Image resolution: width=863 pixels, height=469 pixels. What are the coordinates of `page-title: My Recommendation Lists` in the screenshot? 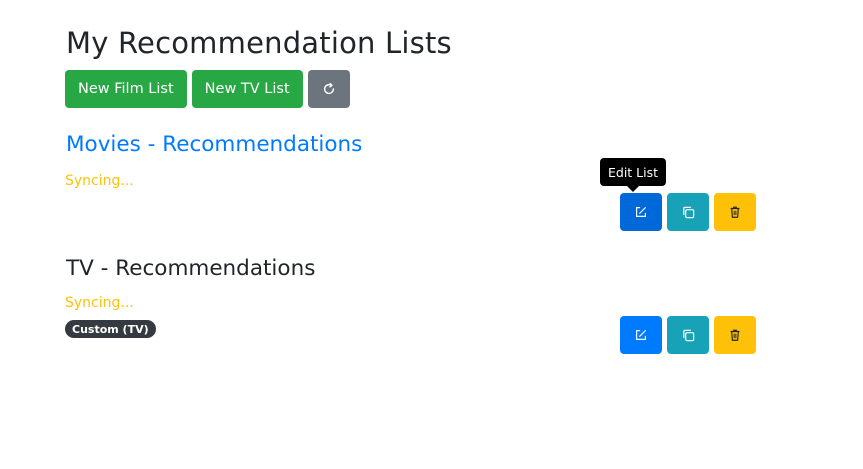 It's located at (259, 43).